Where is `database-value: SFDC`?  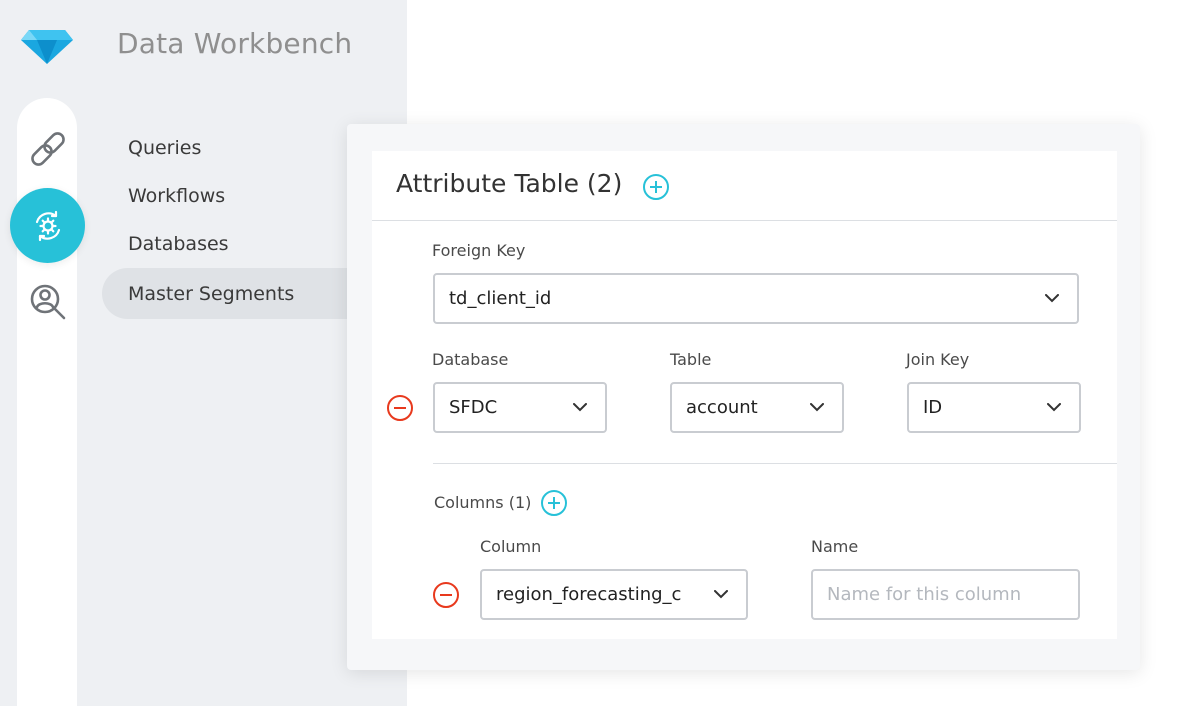 database-value: SFDC is located at coordinates (473, 407).